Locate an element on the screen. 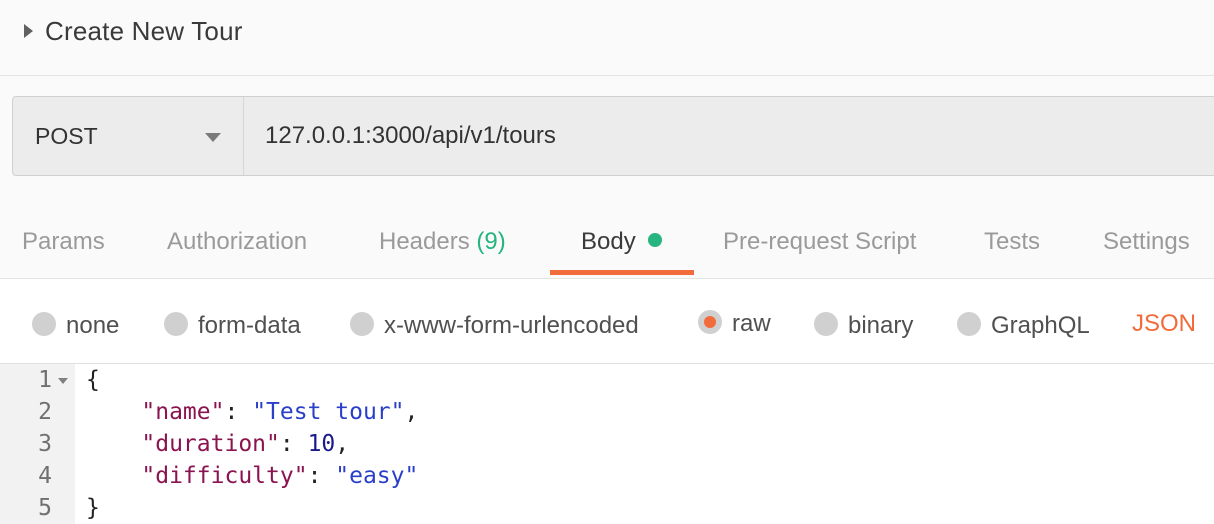  json-key: "difficulty" is located at coordinates (224, 476).